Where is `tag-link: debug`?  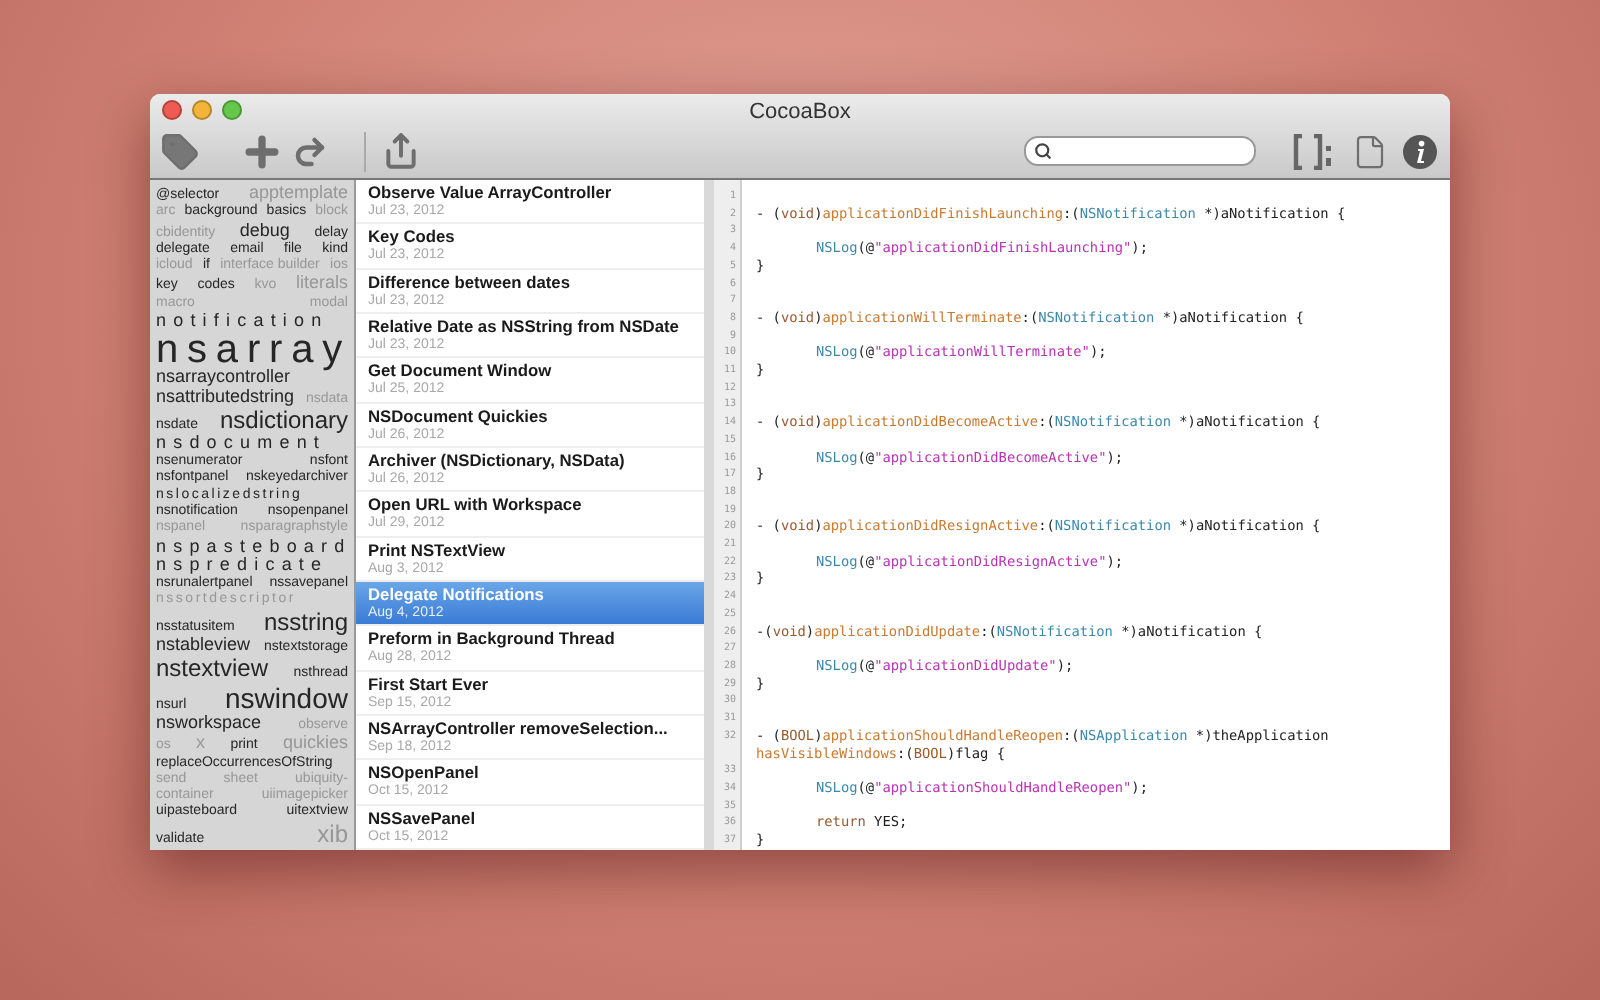
tag-link: debug is located at coordinates (264, 231).